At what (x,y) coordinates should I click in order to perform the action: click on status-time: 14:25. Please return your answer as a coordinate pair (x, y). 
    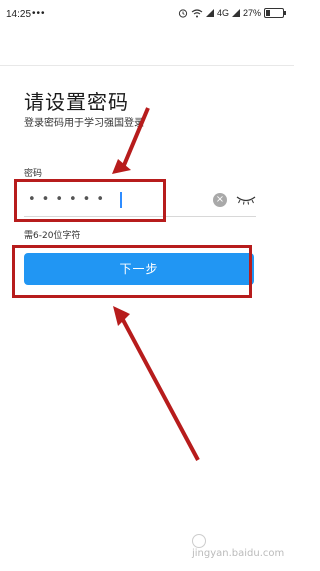
    Looking at the image, I should click on (19, 14).